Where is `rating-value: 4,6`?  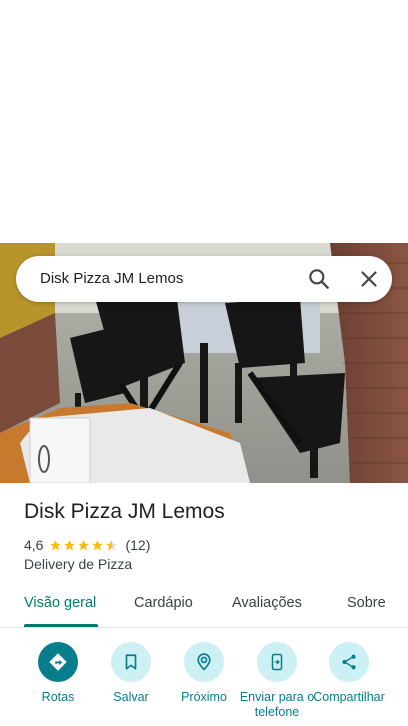
rating-value: 4,6 is located at coordinates (34, 545).